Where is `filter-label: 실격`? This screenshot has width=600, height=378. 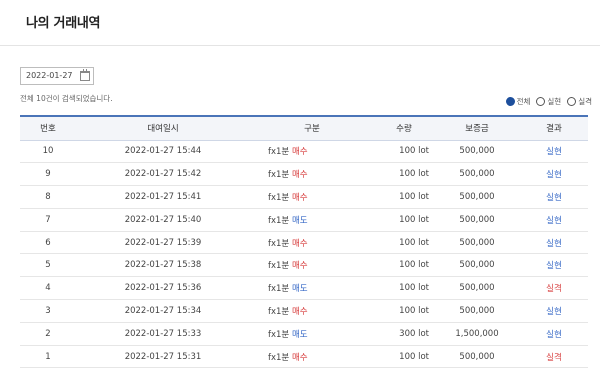
filter-label: 실격 is located at coordinates (585, 101).